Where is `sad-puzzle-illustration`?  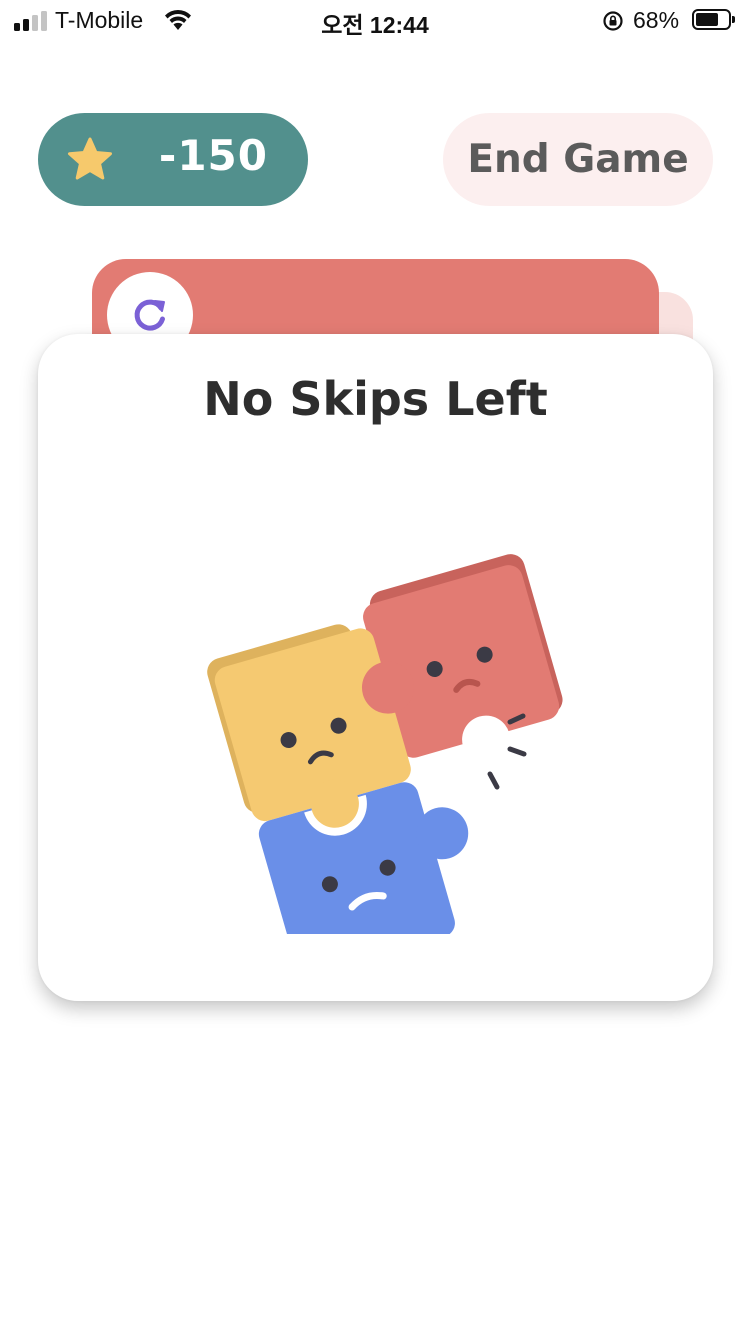 sad-puzzle-illustration is located at coordinates (385, 744).